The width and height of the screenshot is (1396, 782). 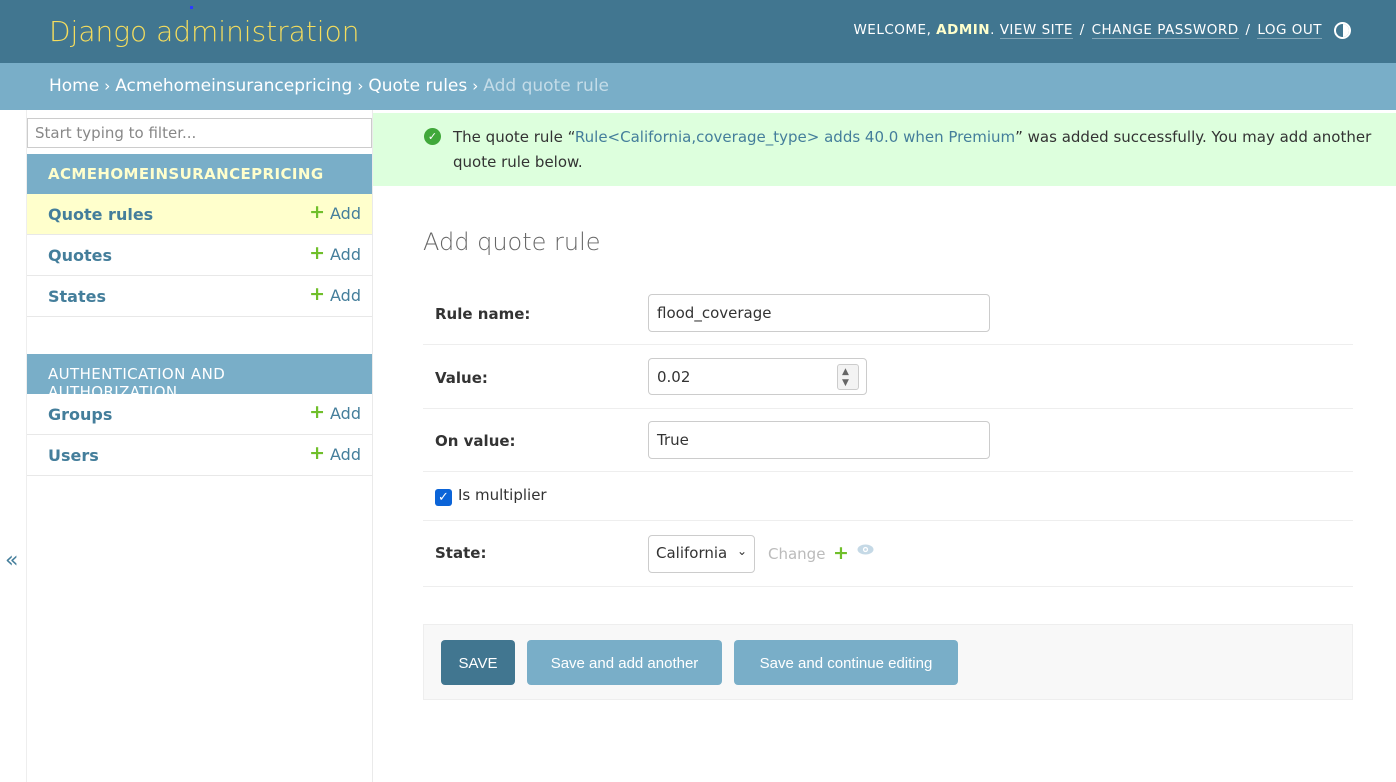 I want to click on add-quote-rule-link: + Add, so click(x=335, y=212).